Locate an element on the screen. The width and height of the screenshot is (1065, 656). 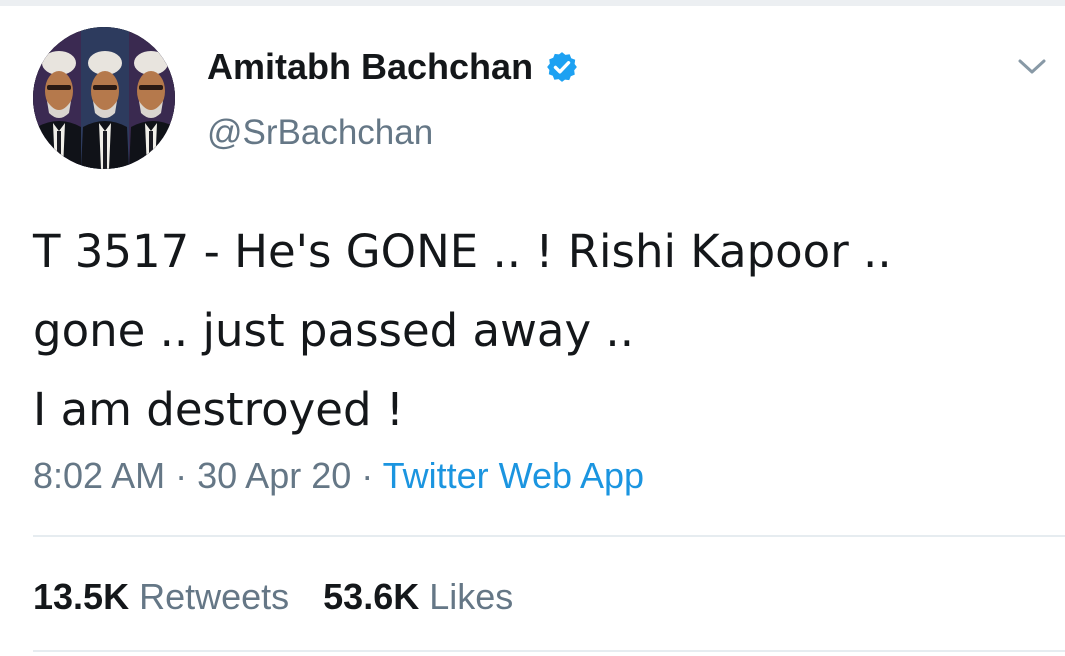
verified-badge-icon is located at coordinates (562, 67).